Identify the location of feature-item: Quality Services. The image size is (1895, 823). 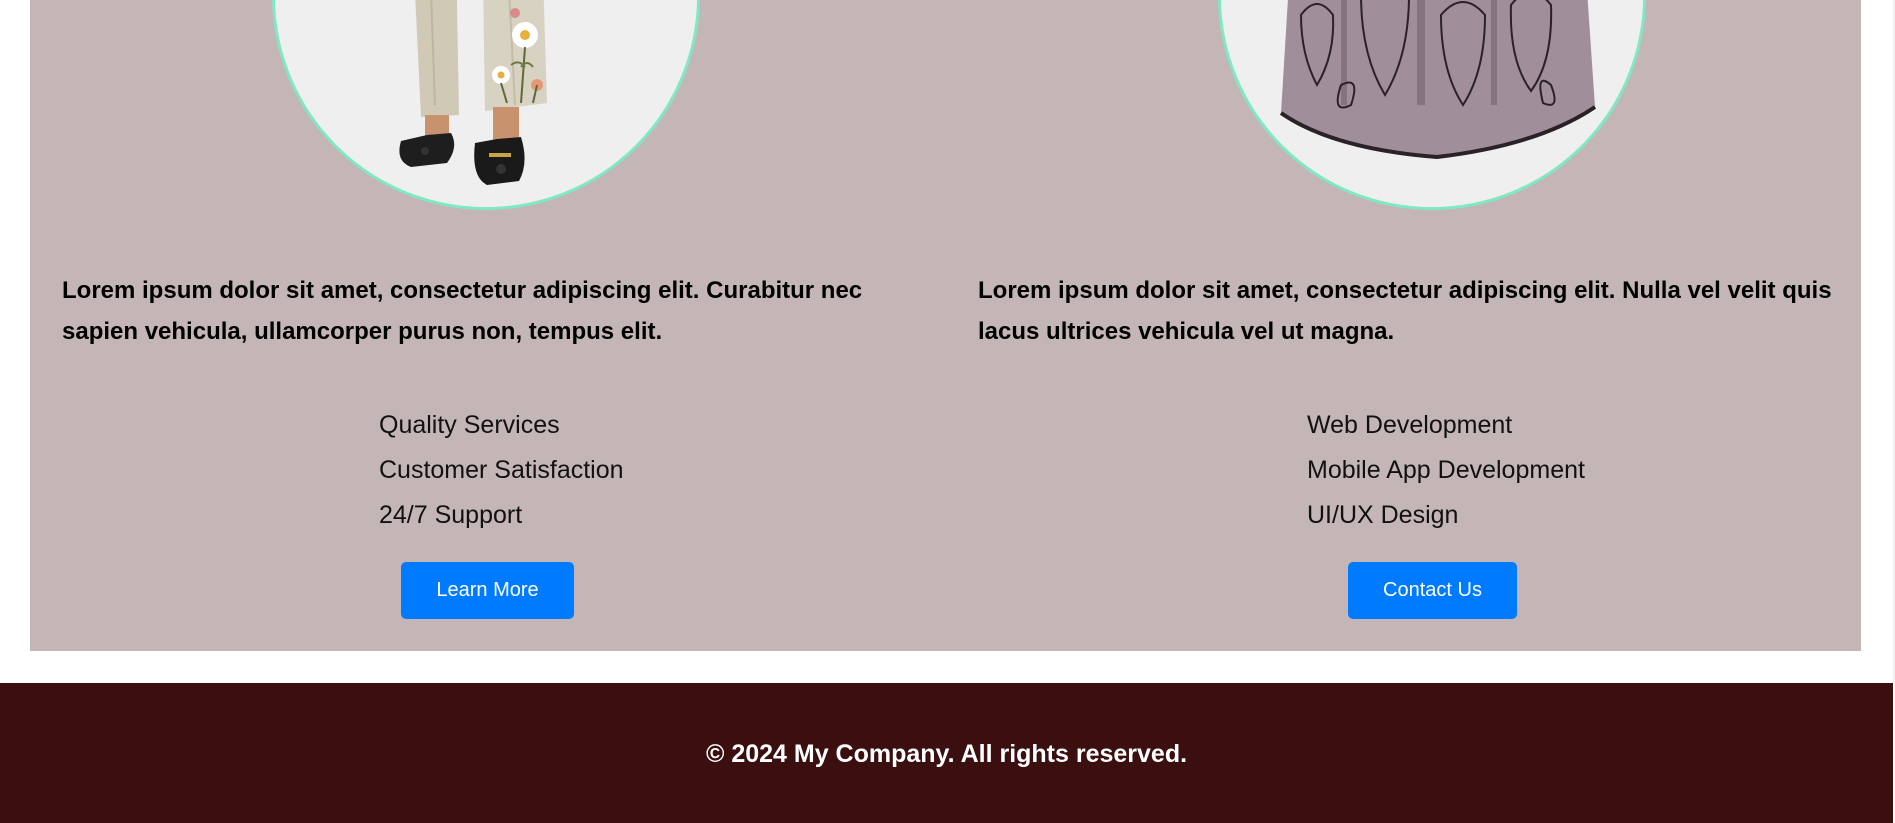
(469, 425).